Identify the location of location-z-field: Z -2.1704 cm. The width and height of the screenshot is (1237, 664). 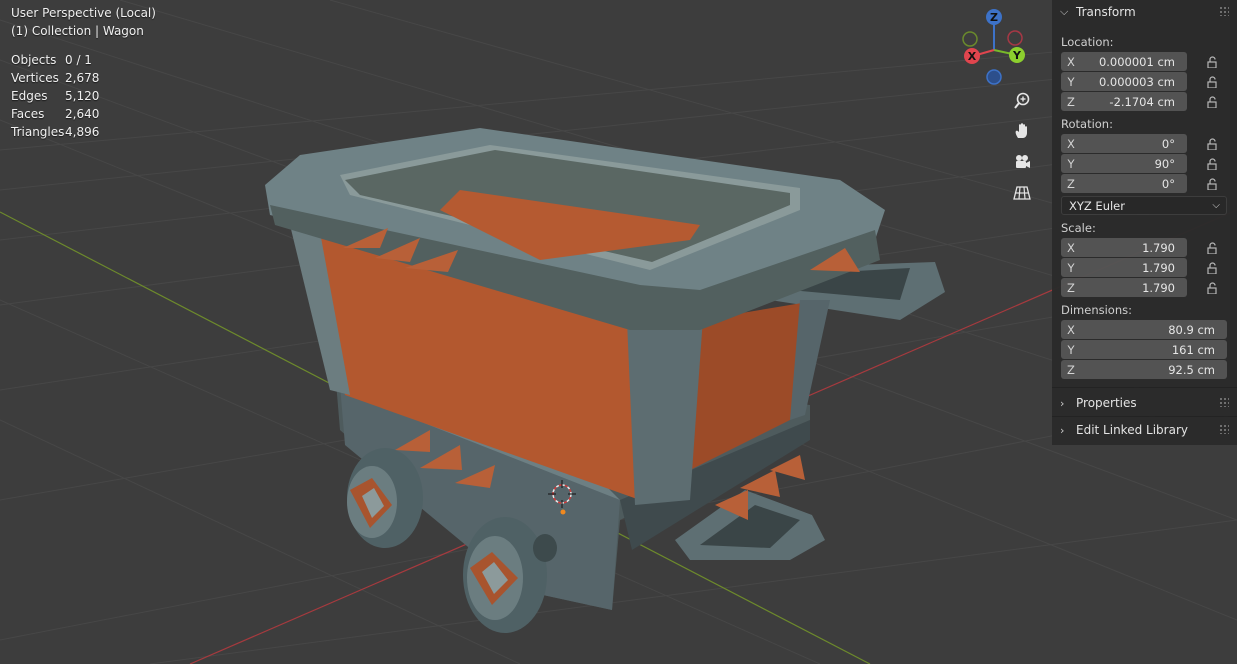
(1124, 101).